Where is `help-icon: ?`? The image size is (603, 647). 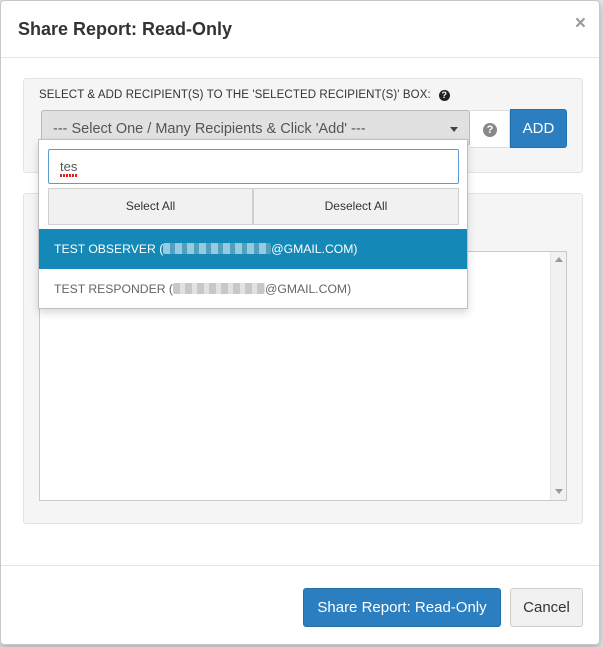
help-icon: ? is located at coordinates (490, 130).